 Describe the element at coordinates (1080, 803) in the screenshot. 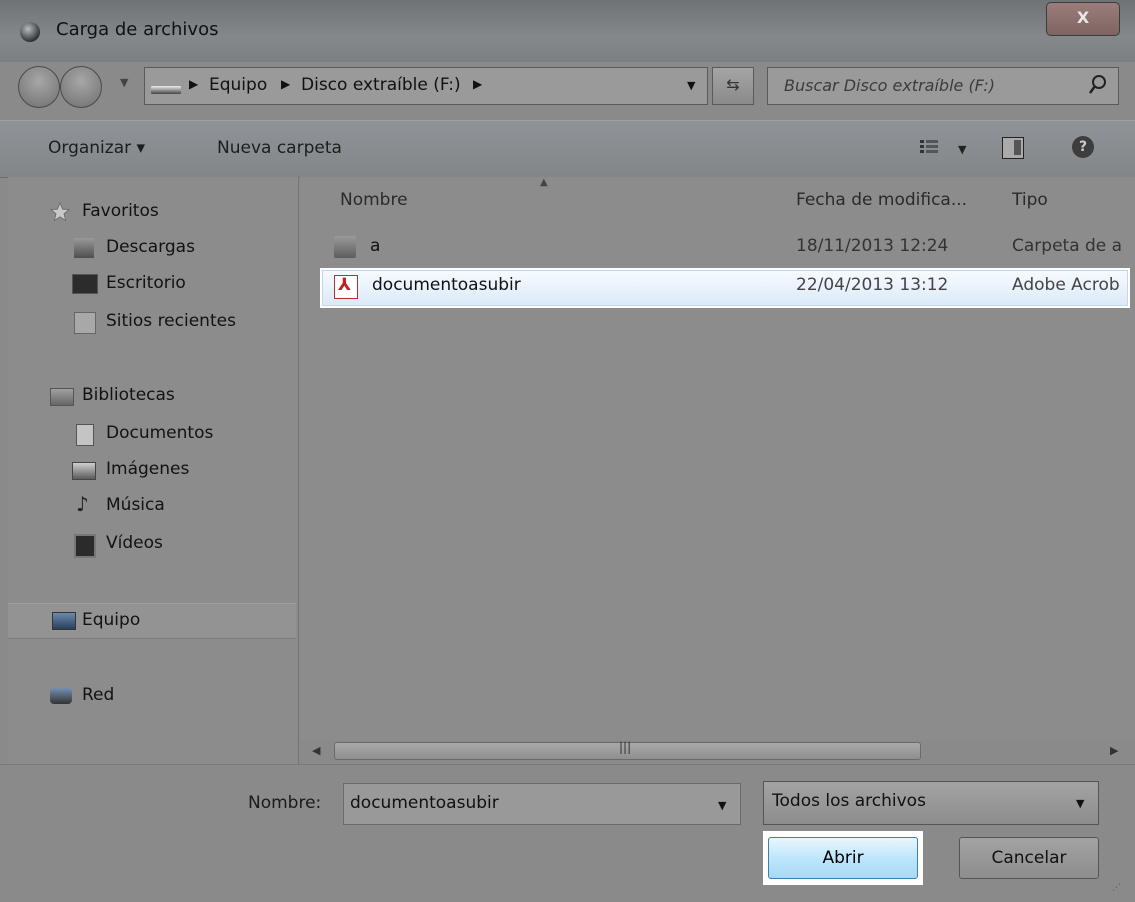

I see `filter-dropdown-icon: ▼` at that location.